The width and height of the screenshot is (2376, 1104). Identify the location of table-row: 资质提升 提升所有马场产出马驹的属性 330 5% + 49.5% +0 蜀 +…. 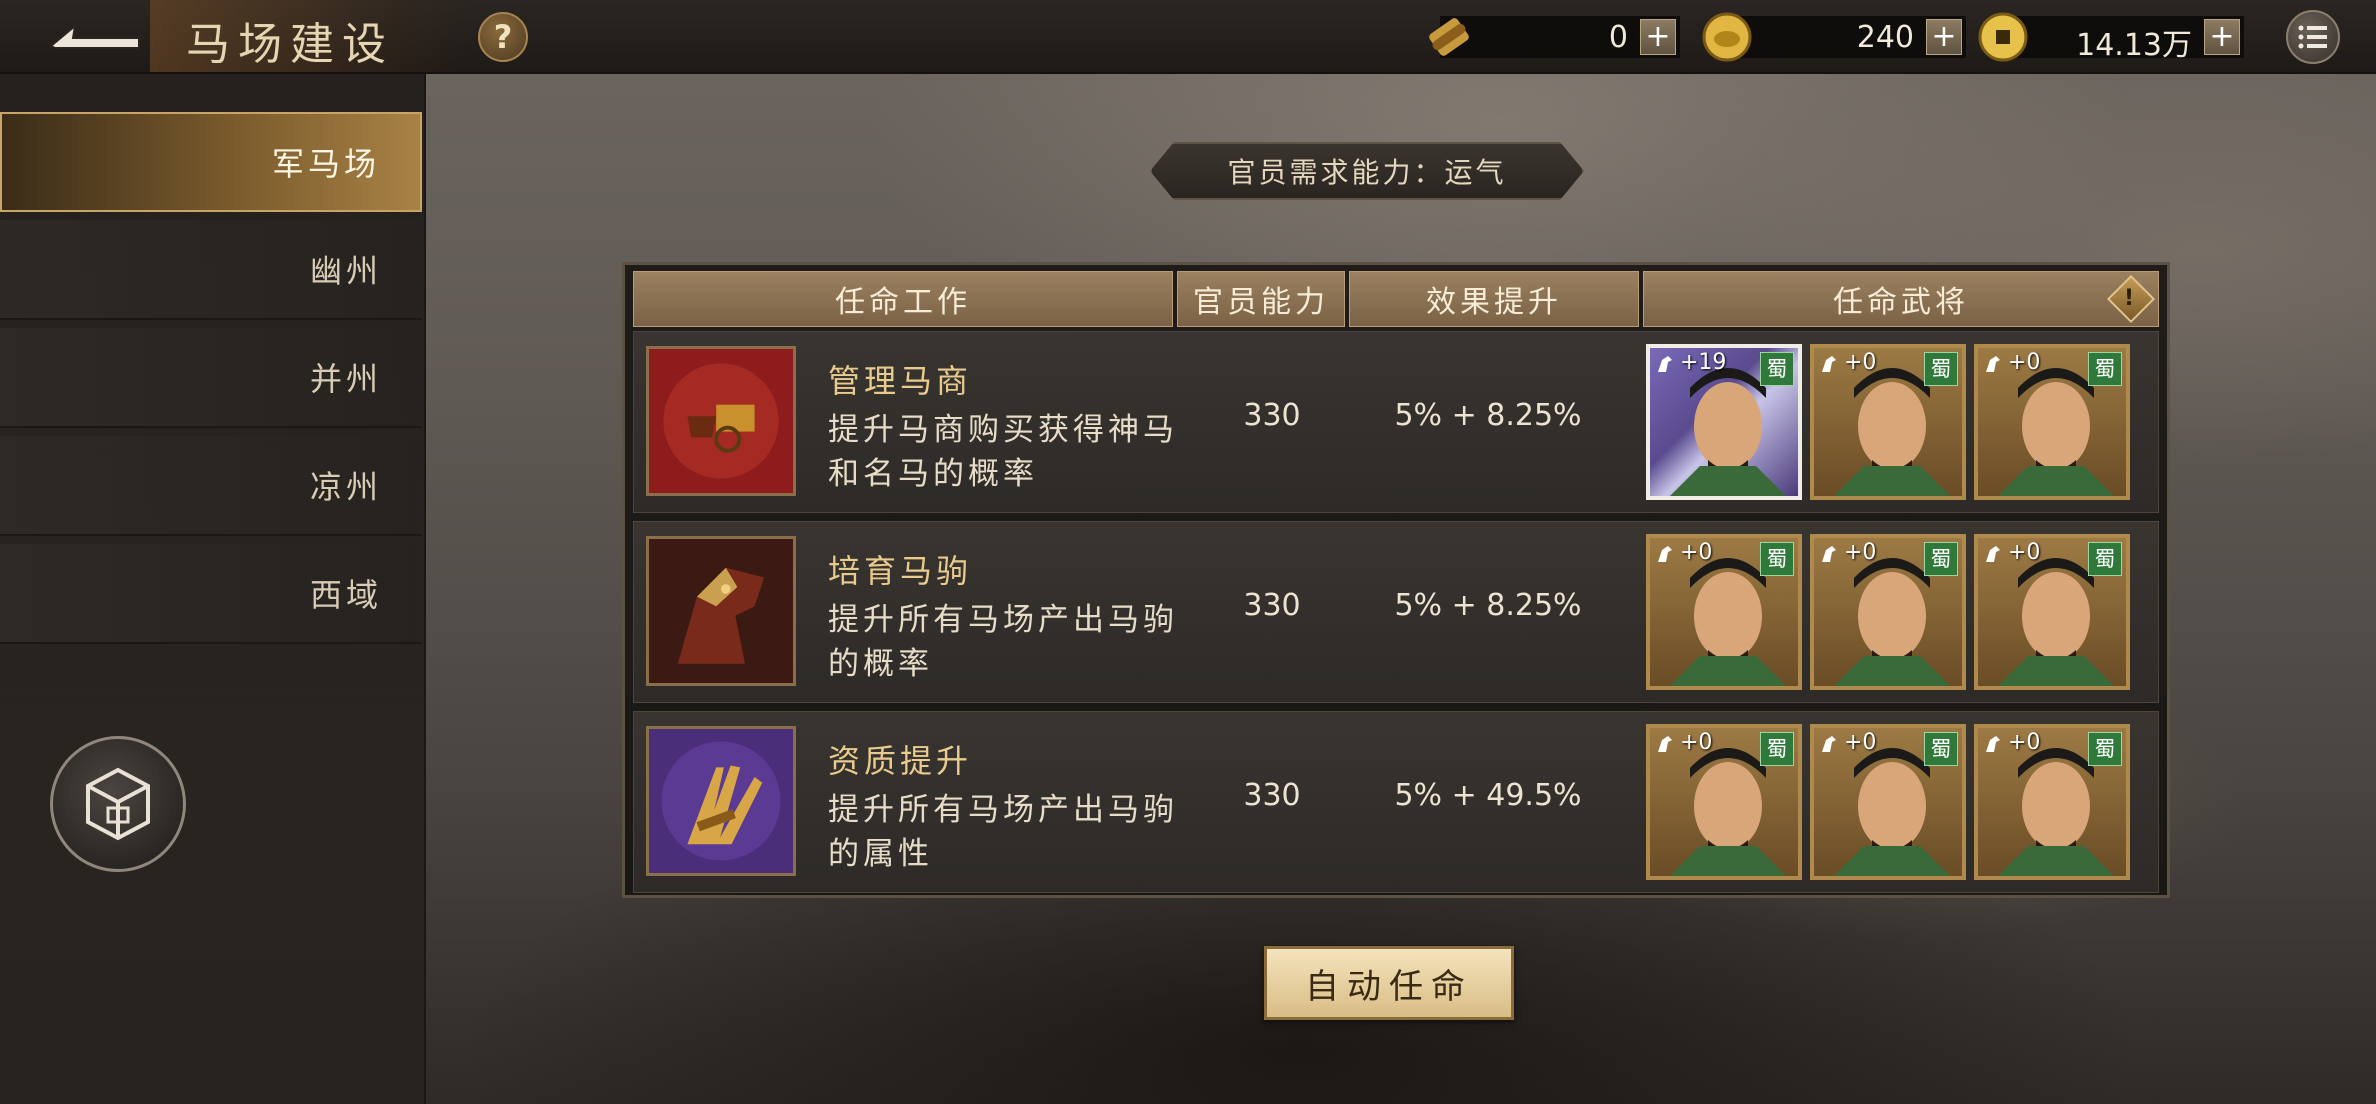
(1396, 802).